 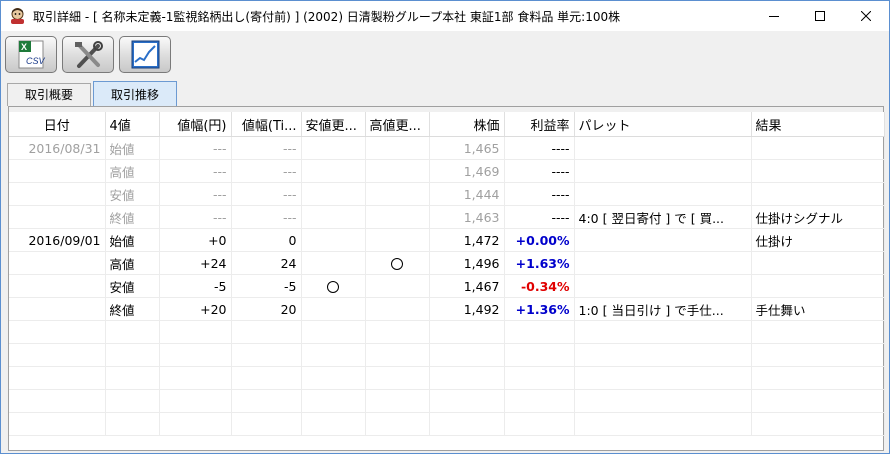 I want to click on maximize-icon, so click(x=820, y=16).